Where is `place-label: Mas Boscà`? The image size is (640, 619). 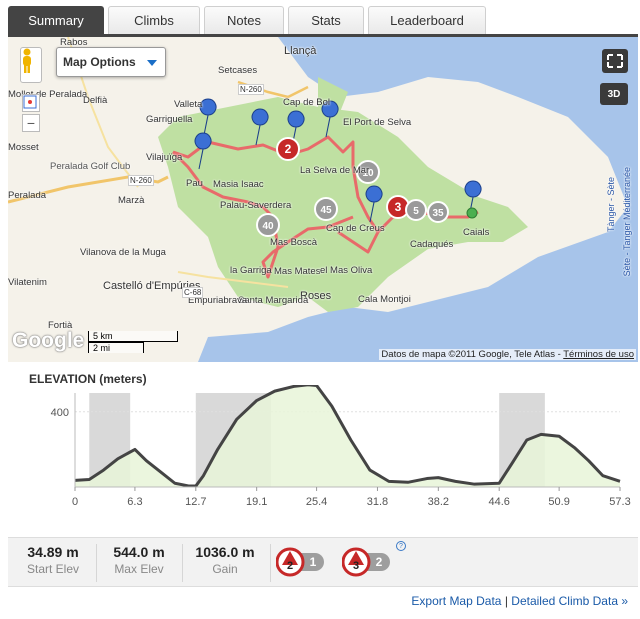
place-label: Mas Boscà is located at coordinates (293, 242).